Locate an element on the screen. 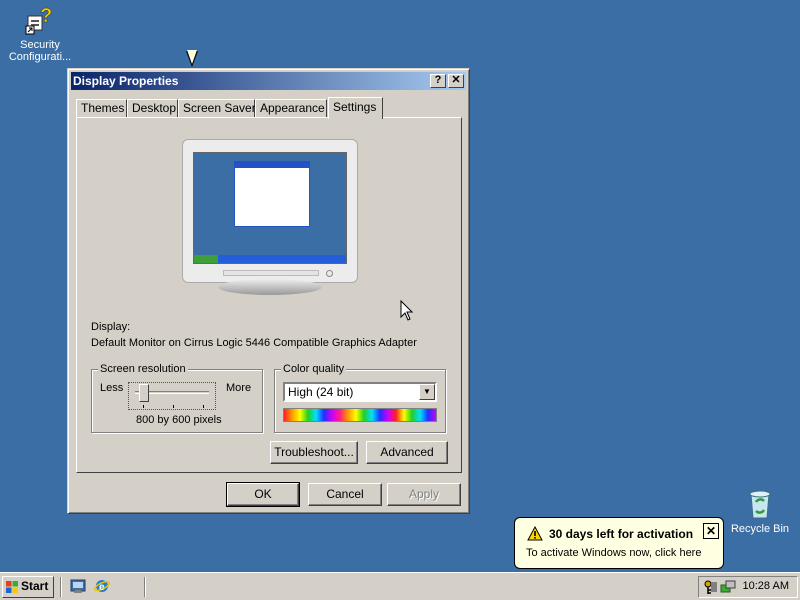 The height and width of the screenshot is (600, 800). balloon-close-button: ✕ is located at coordinates (711, 531).